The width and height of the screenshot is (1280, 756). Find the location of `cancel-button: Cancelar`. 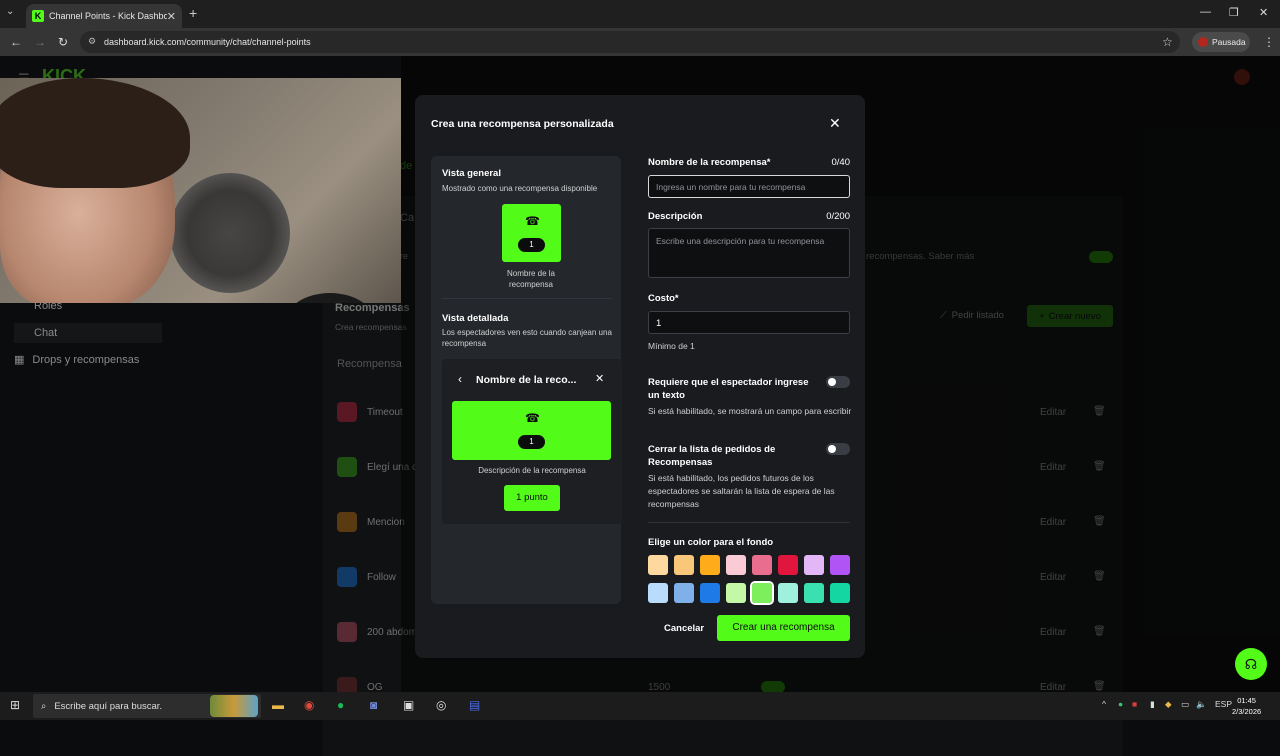

cancel-button: Cancelar is located at coordinates (684, 628).